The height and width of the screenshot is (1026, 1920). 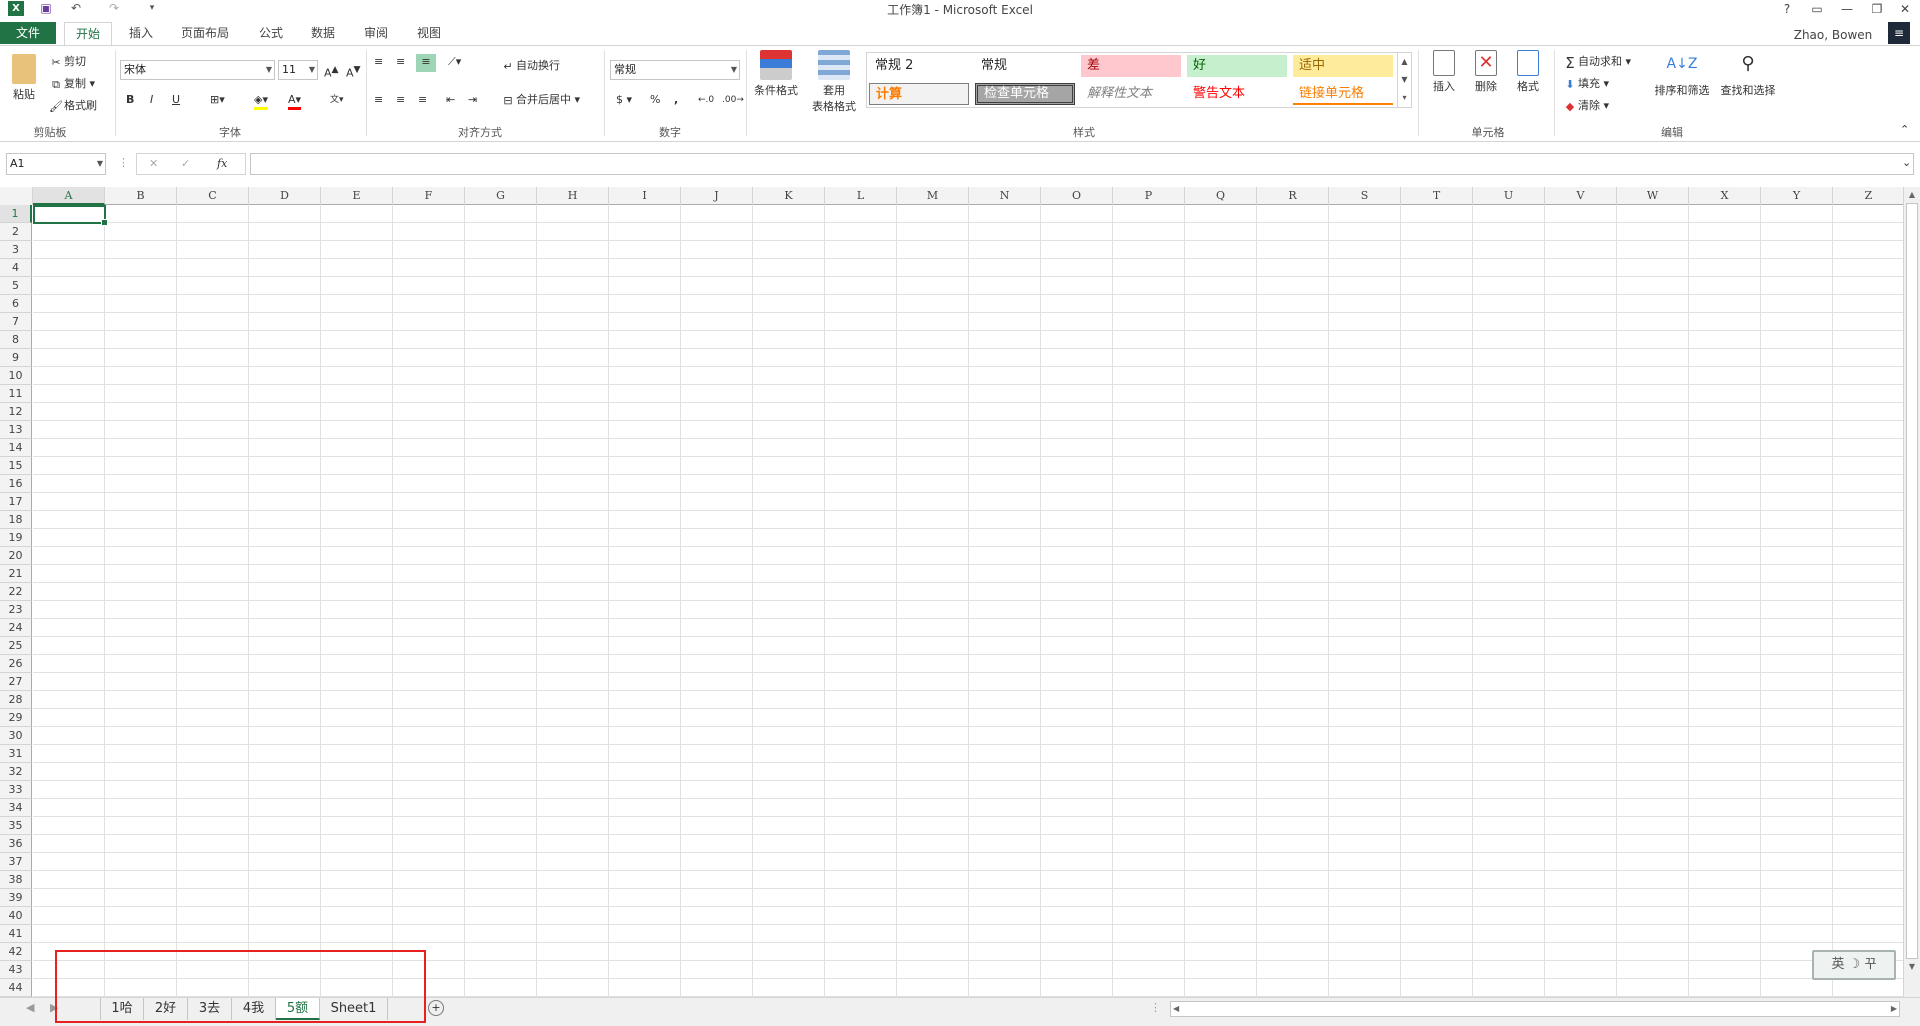 What do you see at coordinates (16, 538) in the screenshot?
I see `row-header-19: 19` at bounding box center [16, 538].